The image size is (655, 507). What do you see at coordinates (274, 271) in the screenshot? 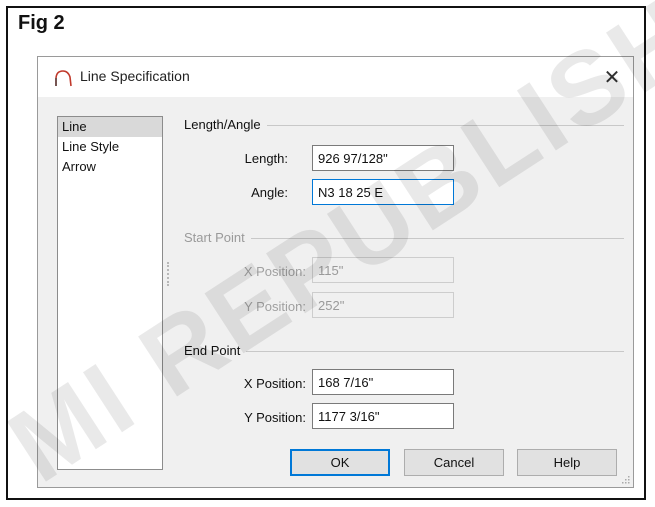
I see `start-x-label: X Position:` at bounding box center [274, 271].